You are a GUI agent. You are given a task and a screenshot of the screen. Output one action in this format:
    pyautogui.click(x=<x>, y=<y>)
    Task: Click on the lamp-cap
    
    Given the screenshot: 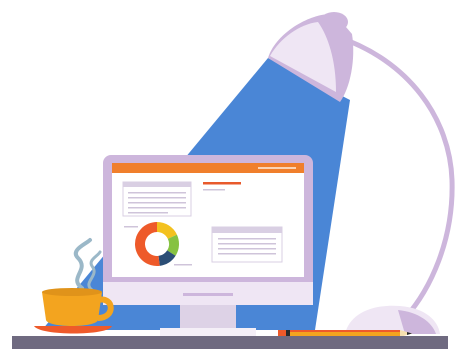 What is the action you would take?
    pyautogui.click(x=334, y=22)
    